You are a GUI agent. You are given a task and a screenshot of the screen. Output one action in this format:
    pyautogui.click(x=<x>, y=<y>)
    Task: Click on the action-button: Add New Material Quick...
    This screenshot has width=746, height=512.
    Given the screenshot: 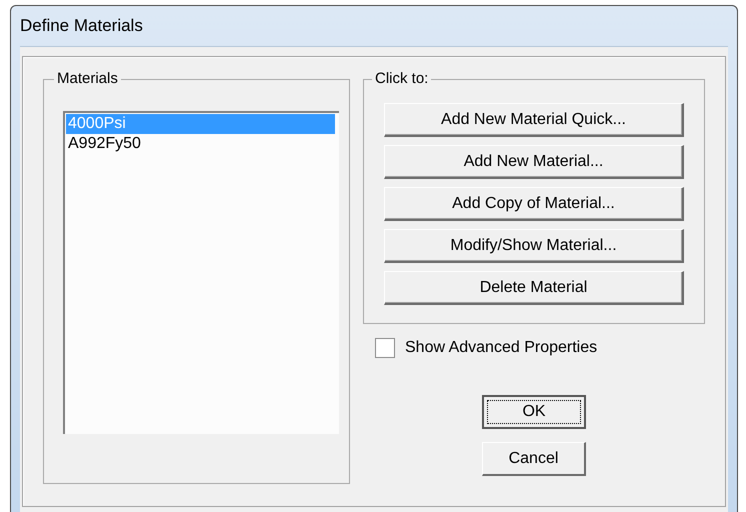 What is the action you would take?
    pyautogui.click(x=534, y=120)
    